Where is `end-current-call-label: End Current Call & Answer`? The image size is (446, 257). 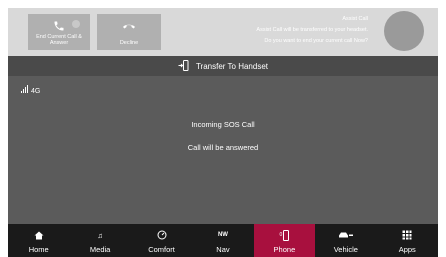 end-current-call-label: End Current Call & Answer is located at coordinates (59, 40).